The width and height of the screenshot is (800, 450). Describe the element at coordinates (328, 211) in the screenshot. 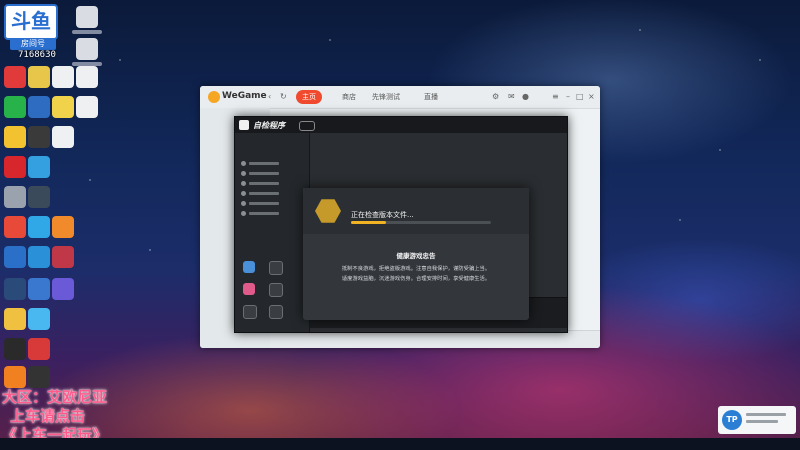

I see `game-logo-icon` at that location.